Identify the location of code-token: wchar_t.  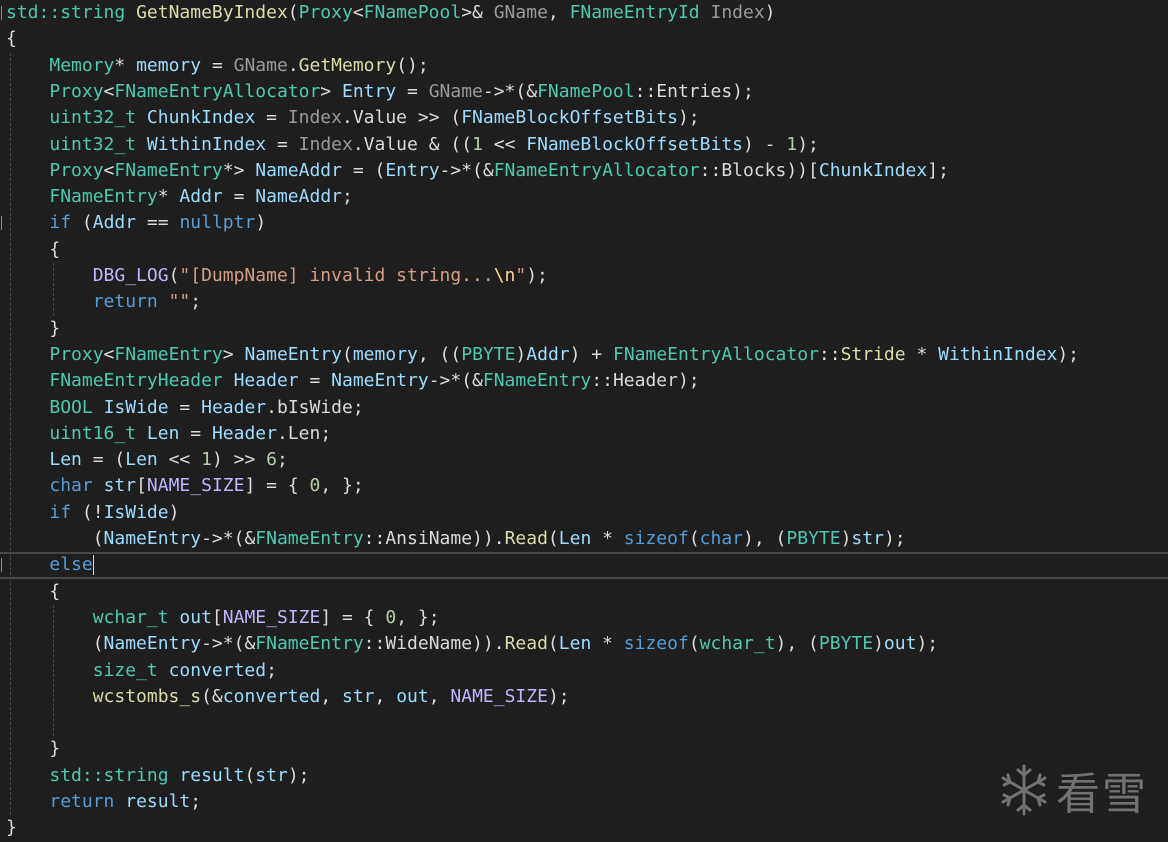
(130, 617).